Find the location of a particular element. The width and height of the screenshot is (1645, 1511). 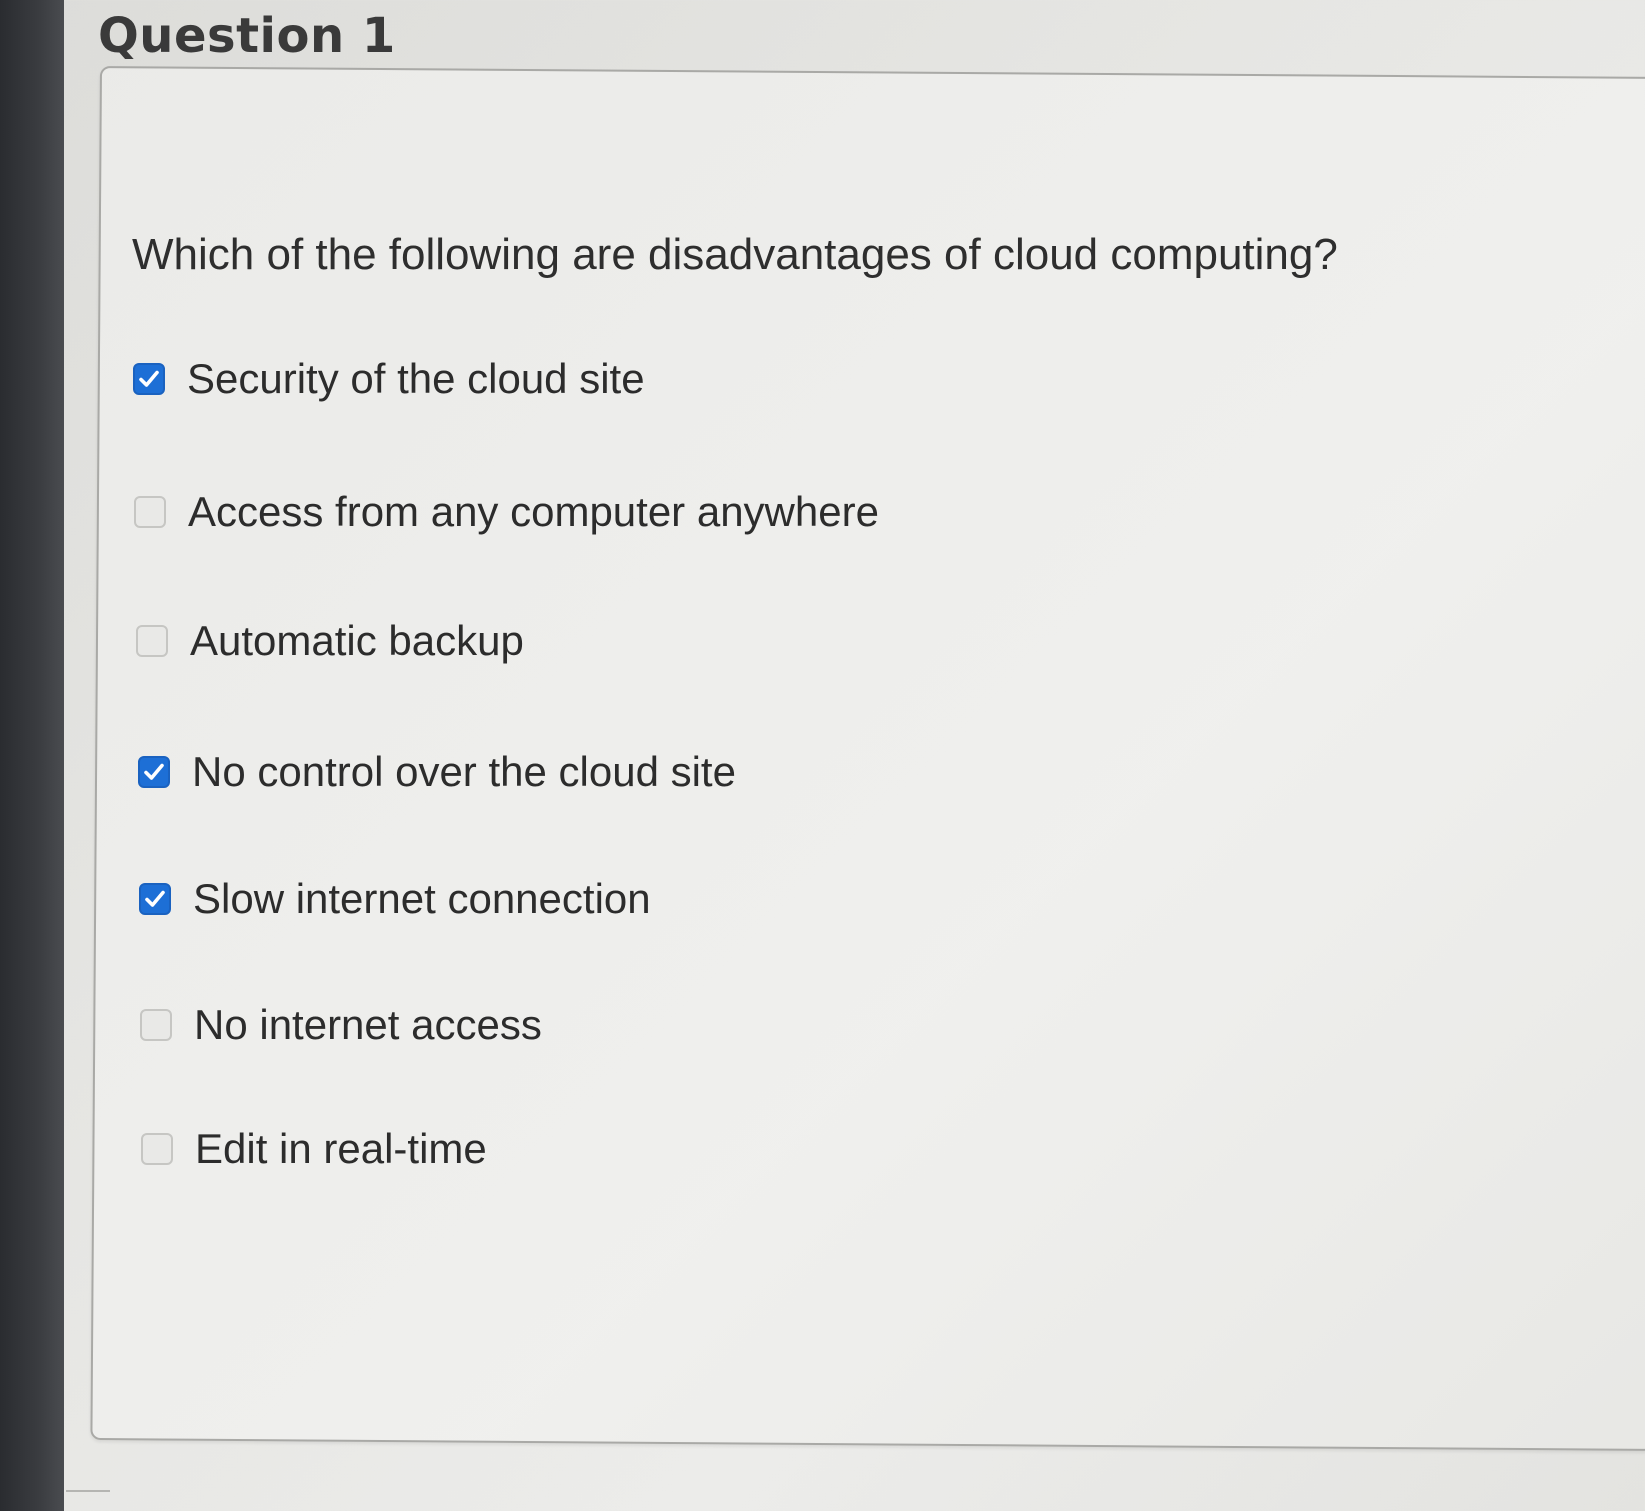

option-label: No control over the cloud site is located at coordinates (464, 771).